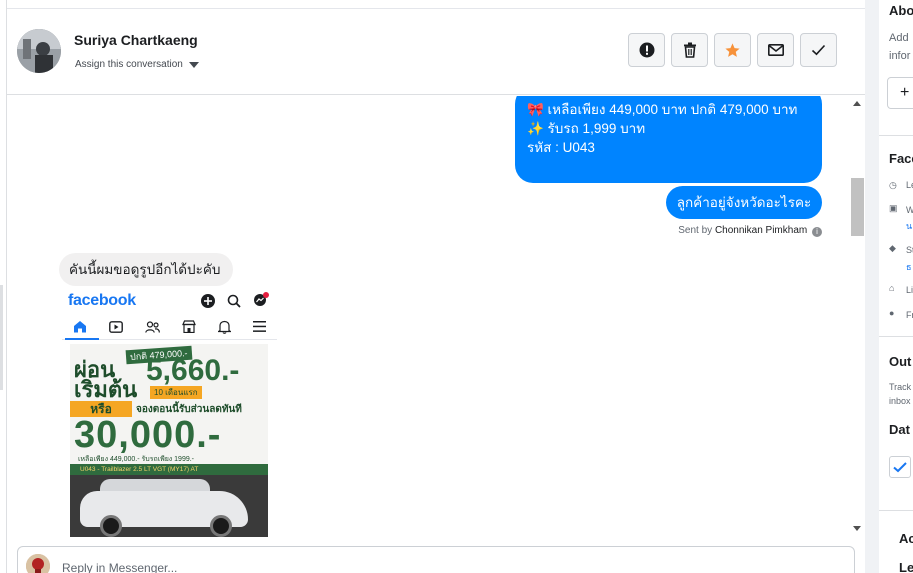 Image resolution: width=913 pixels, height=573 pixels. I want to click on info-field: St, so click(909, 250).